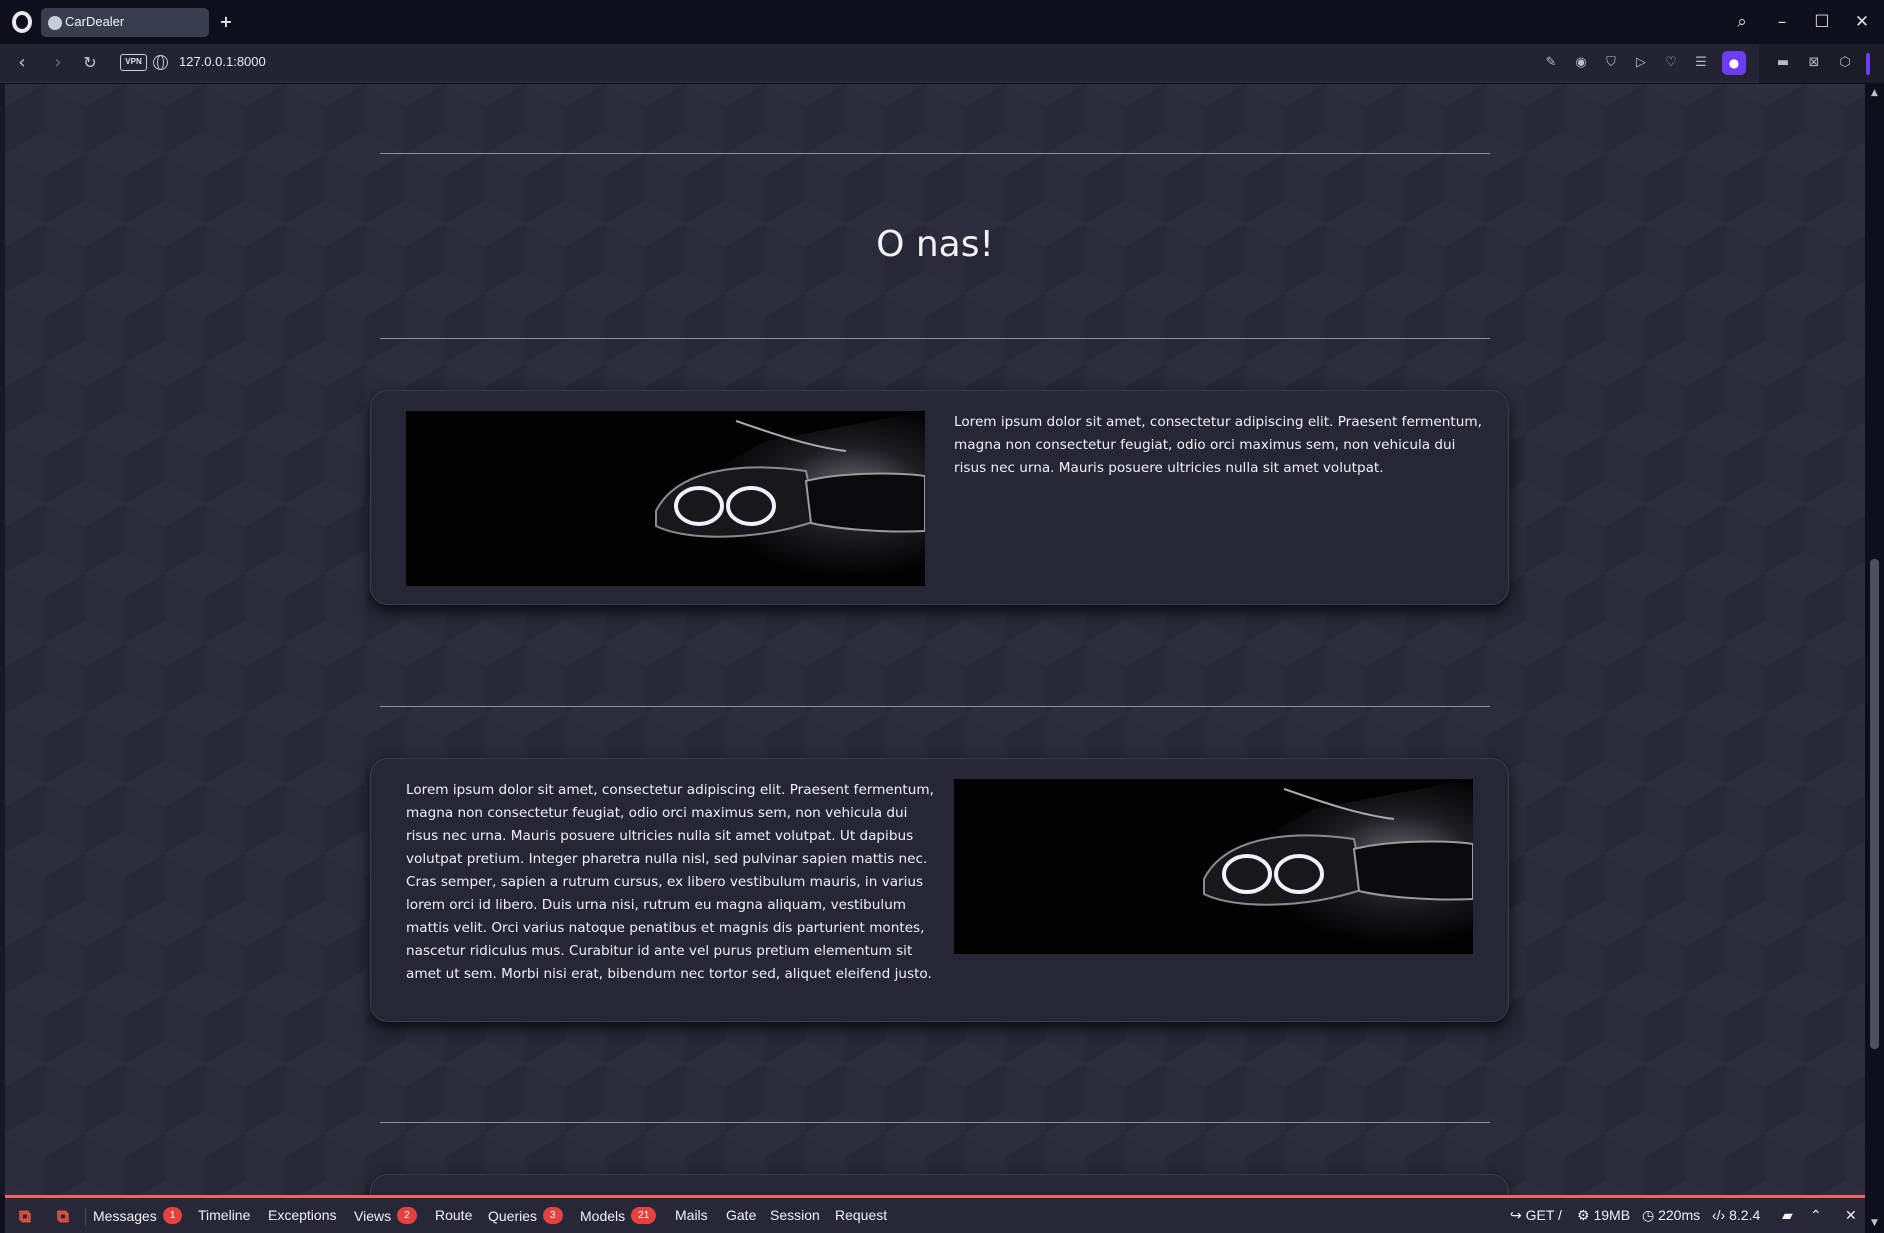  I want to click on debugbar-tab-views: Views 2, so click(385, 1215).